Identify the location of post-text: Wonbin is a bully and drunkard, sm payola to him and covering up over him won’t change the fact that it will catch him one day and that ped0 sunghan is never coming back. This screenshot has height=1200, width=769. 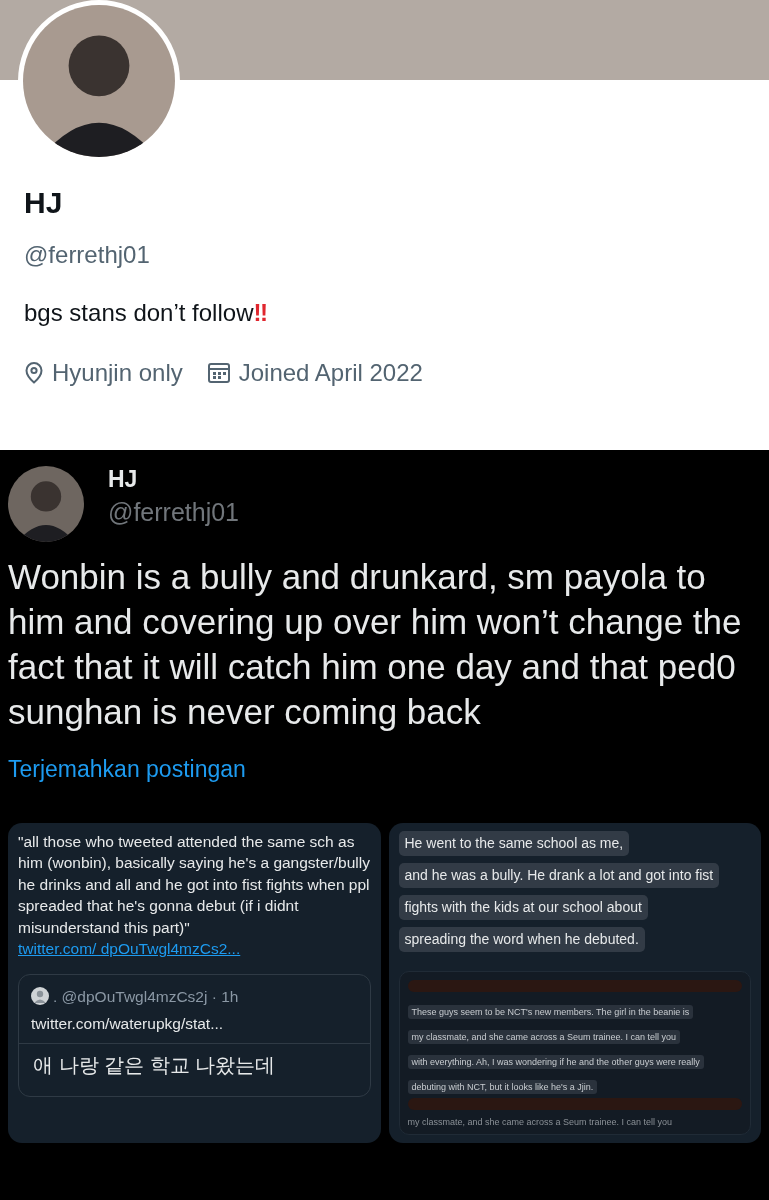
(375, 644).